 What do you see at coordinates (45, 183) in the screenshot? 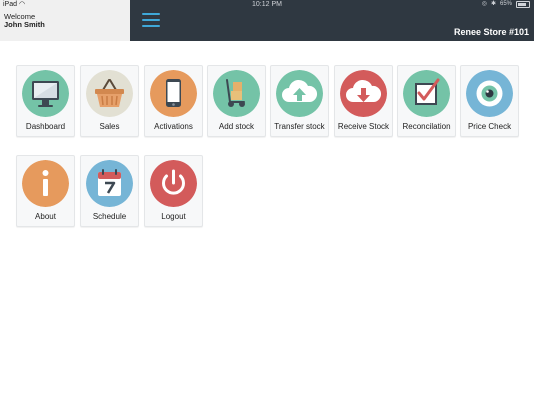
I see `info-icon` at bounding box center [45, 183].